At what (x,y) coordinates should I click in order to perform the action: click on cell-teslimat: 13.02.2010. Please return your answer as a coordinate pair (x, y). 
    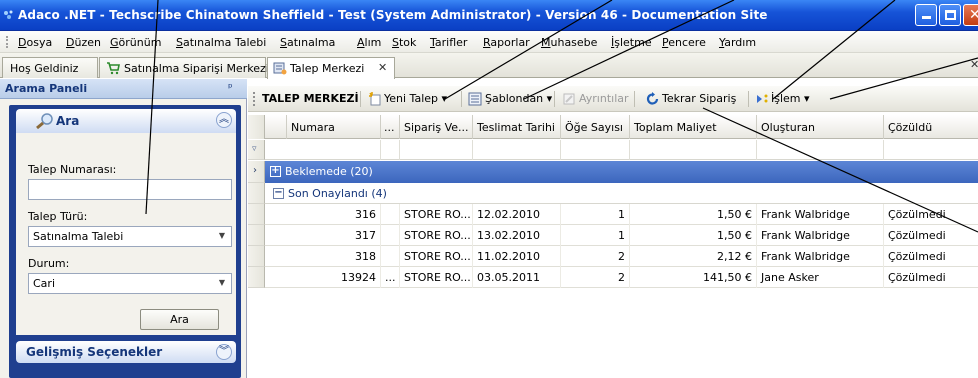
    Looking at the image, I should click on (517, 235).